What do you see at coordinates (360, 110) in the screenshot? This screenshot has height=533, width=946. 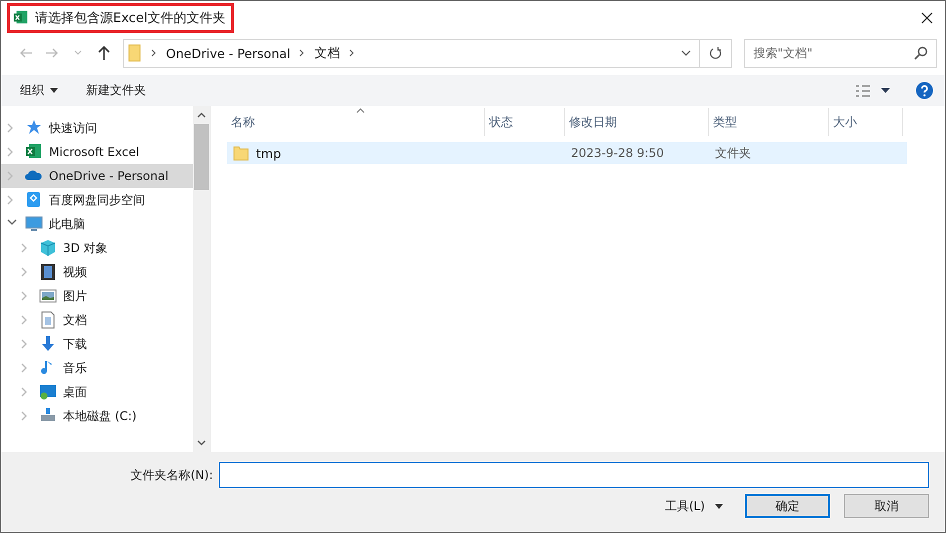 I see `sort-caret-icon` at bounding box center [360, 110].